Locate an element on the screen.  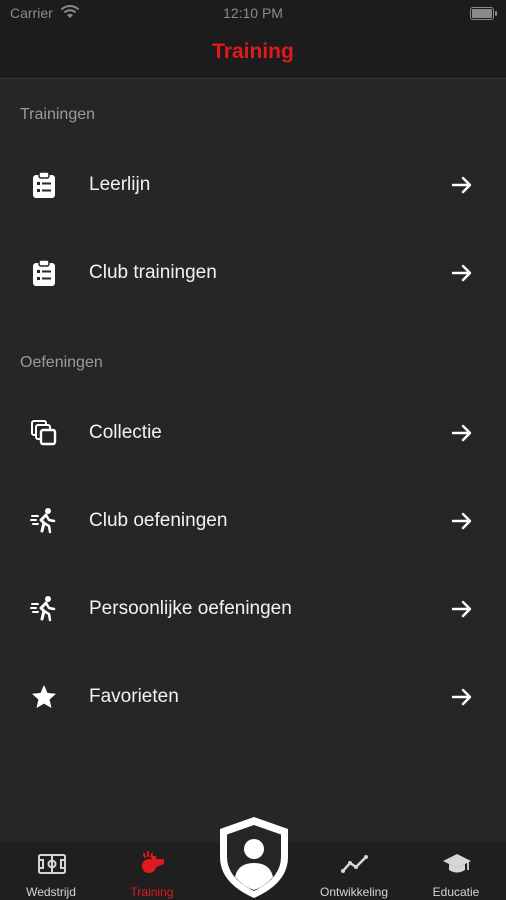
tab-training: Training is located at coordinates (152, 871).